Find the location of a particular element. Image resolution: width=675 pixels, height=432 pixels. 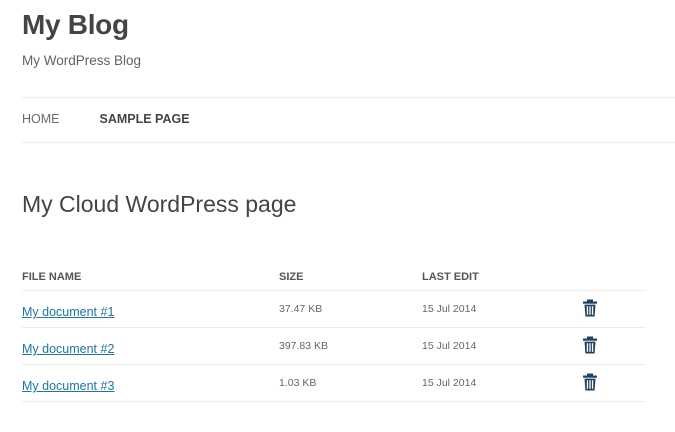

main-navigation: HOME SAMPLE PAGE is located at coordinates (126, 119).